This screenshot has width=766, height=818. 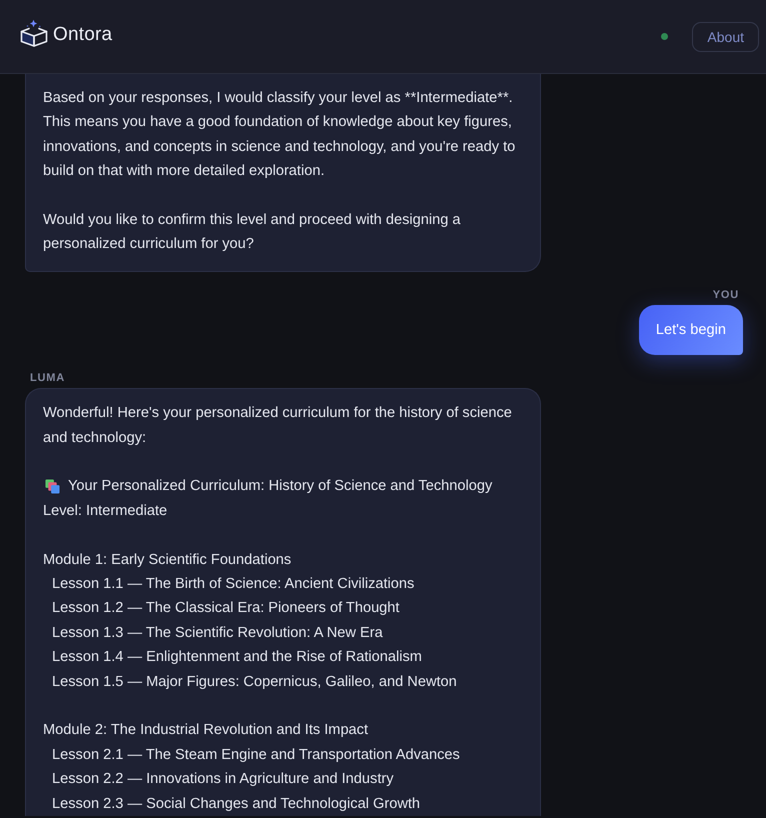 I want to click on module-title: Module 1: Early Scientific Foundations, so click(x=167, y=560).